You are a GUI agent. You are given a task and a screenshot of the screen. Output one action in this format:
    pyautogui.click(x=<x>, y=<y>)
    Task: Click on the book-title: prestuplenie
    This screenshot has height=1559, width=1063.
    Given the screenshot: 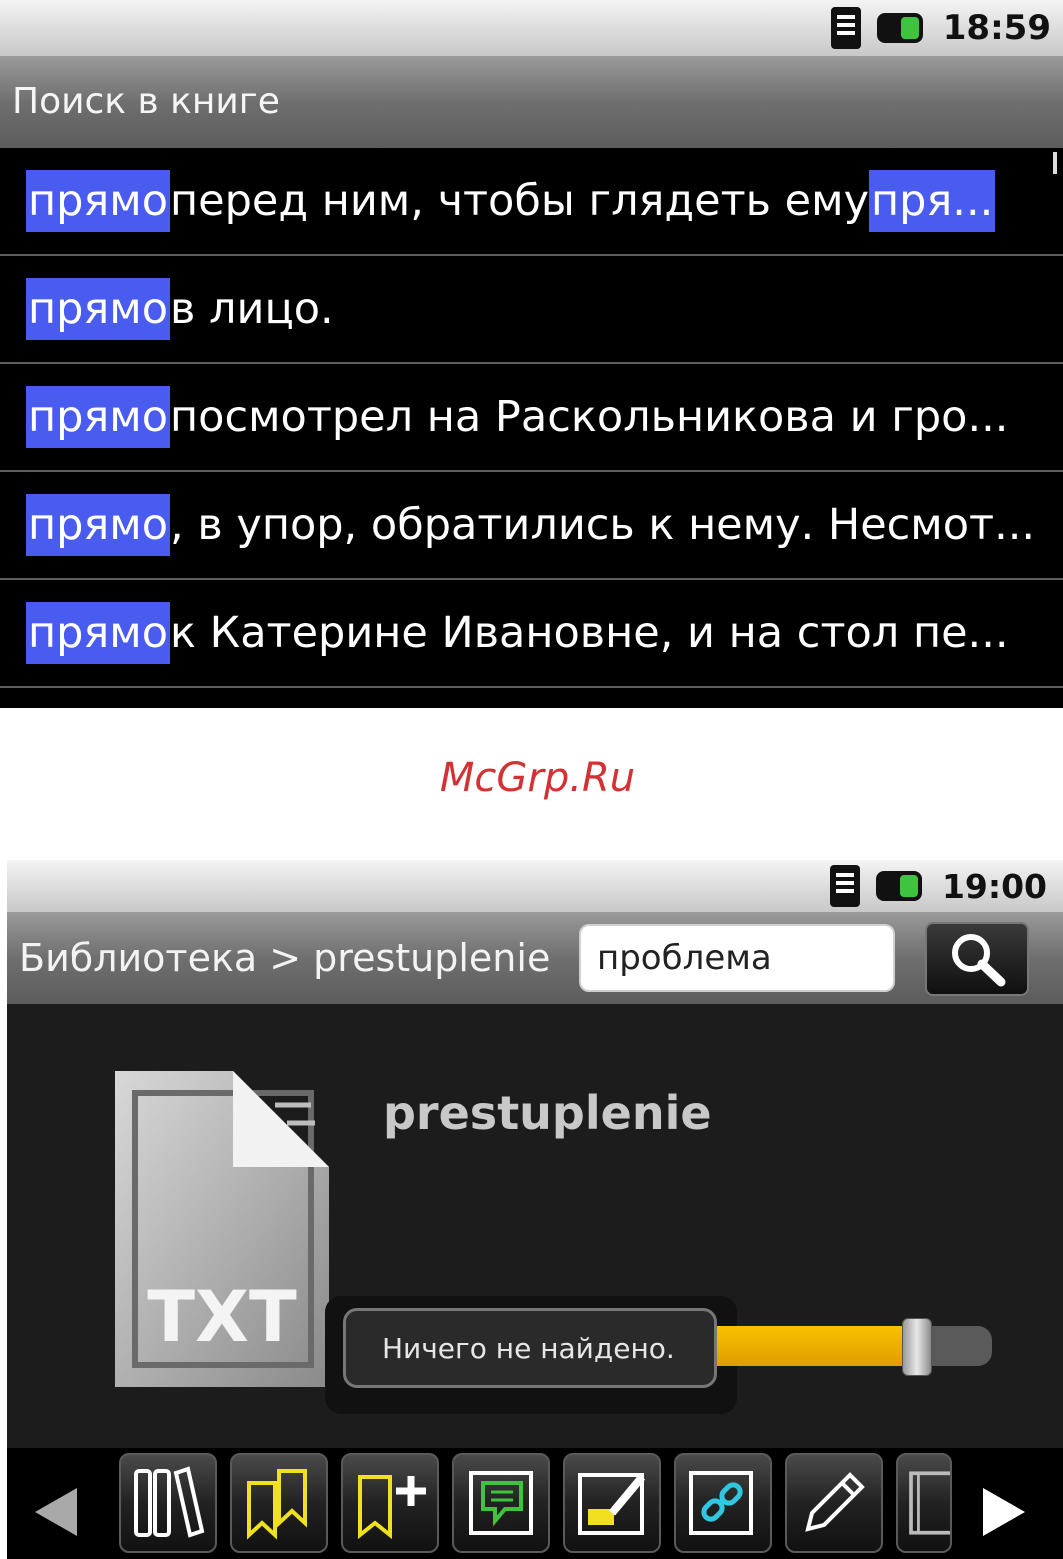 What is the action you would take?
    pyautogui.click(x=547, y=1113)
    